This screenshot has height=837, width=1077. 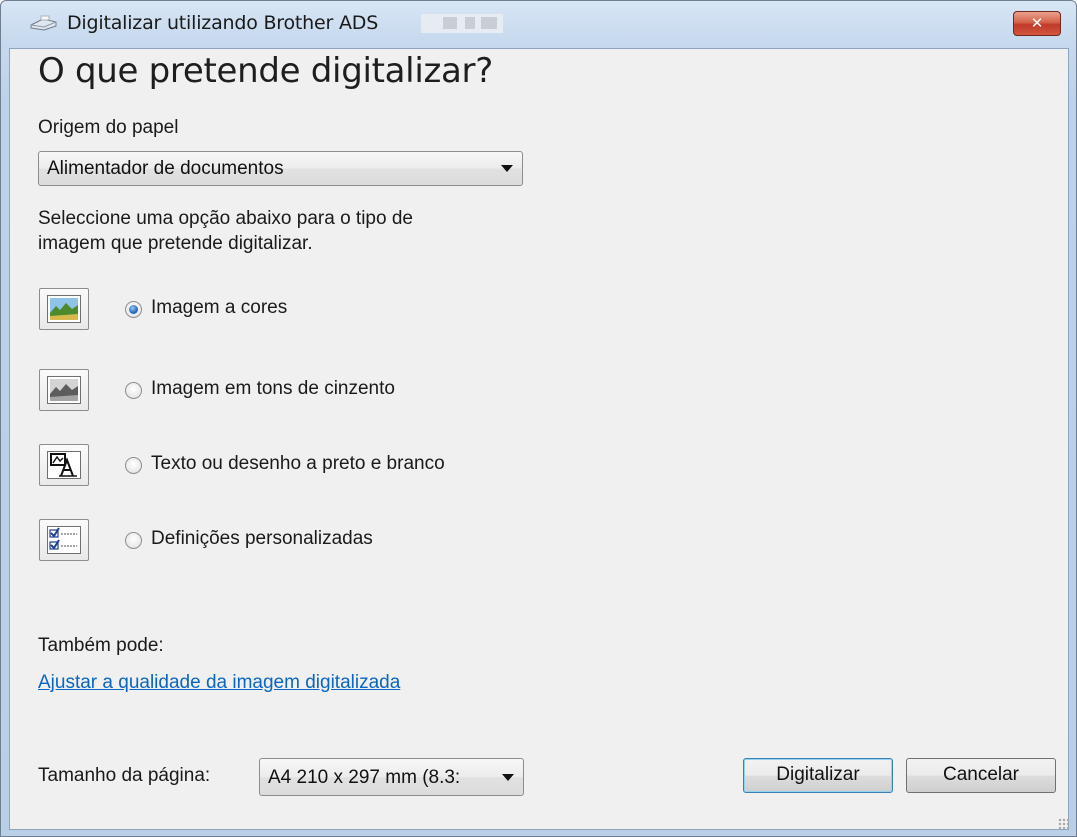 I want to click on page-size-dropdown: A4 210 x 297 mm (8.3:, so click(x=391, y=777).